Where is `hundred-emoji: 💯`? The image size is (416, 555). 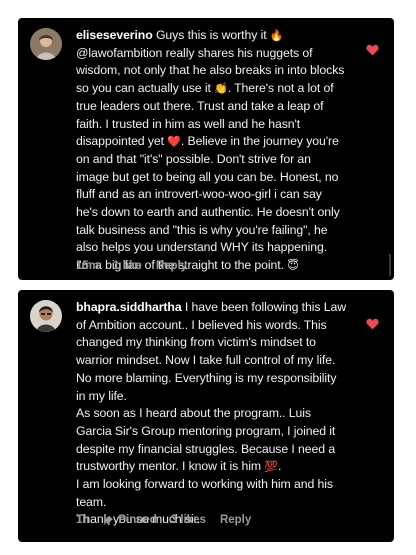 hundred-emoji: 💯 is located at coordinates (271, 467).